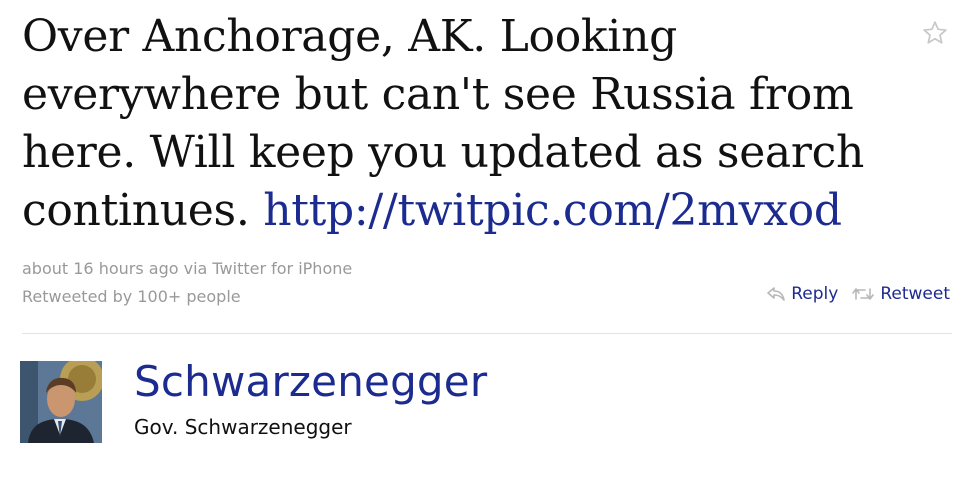 The image size is (980, 480). Describe the element at coordinates (935, 33) in the screenshot. I see `star-icon` at that location.